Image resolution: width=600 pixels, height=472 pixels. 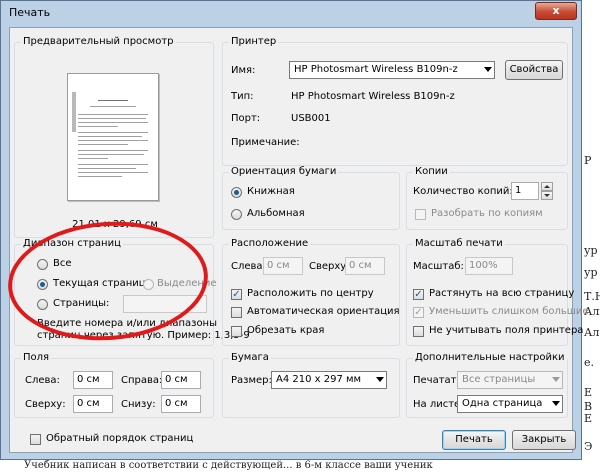 I want to click on dialog-title: Печать, so click(x=30, y=12).